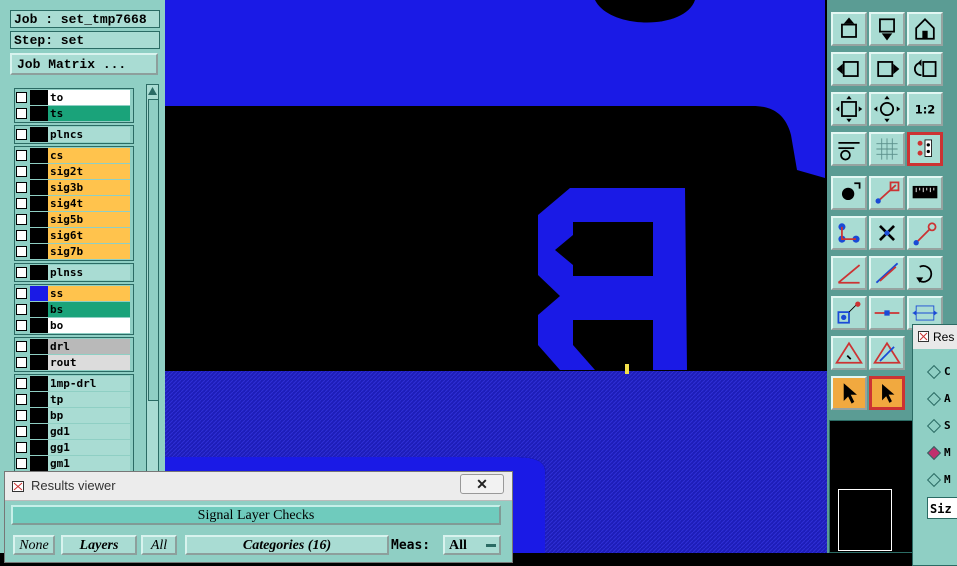  What do you see at coordinates (849, 193) in the screenshot?
I see `add-pad-icon` at bounding box center [849, 193].